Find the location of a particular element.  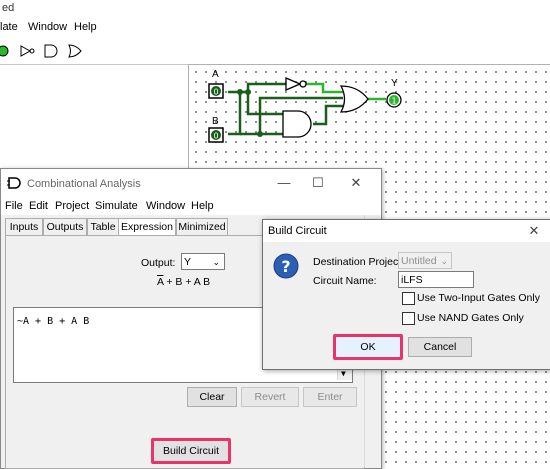

cancel-button: Cancel is located at coordinates (440, 347).